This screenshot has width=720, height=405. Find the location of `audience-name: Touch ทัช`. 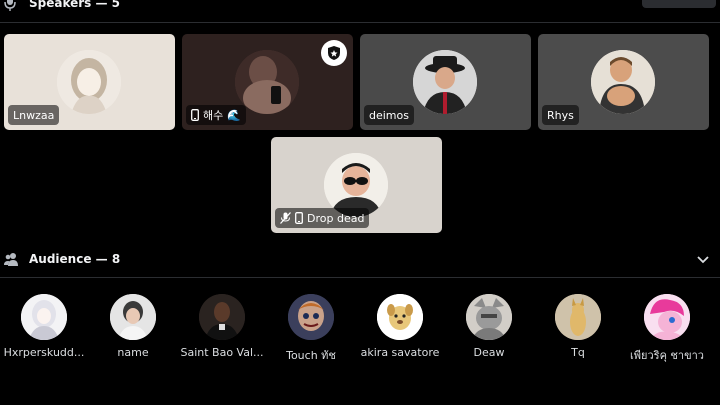

audience-name: Touch ทัช is located at coordinates (311, 355).